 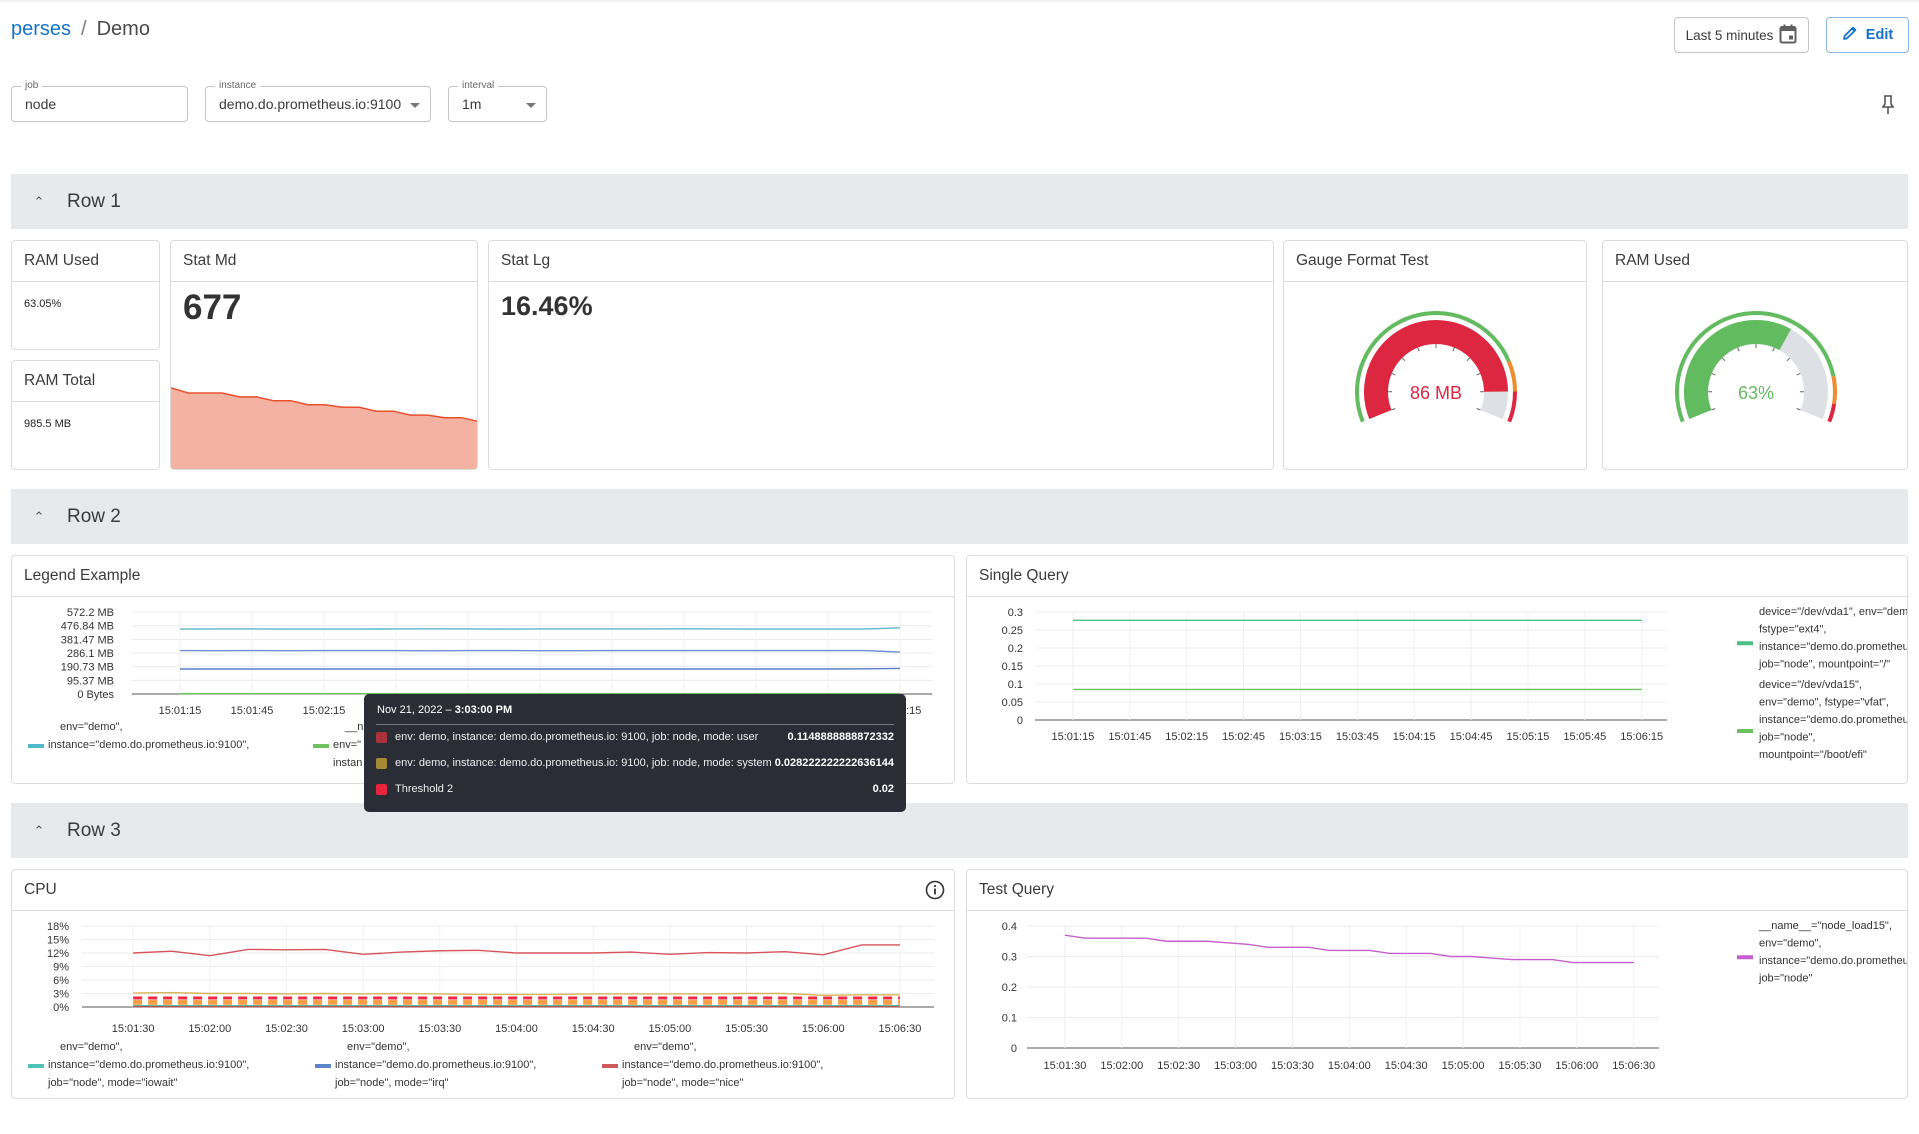 I want to click on pin-variables-button, so click(x=1888, y=107).